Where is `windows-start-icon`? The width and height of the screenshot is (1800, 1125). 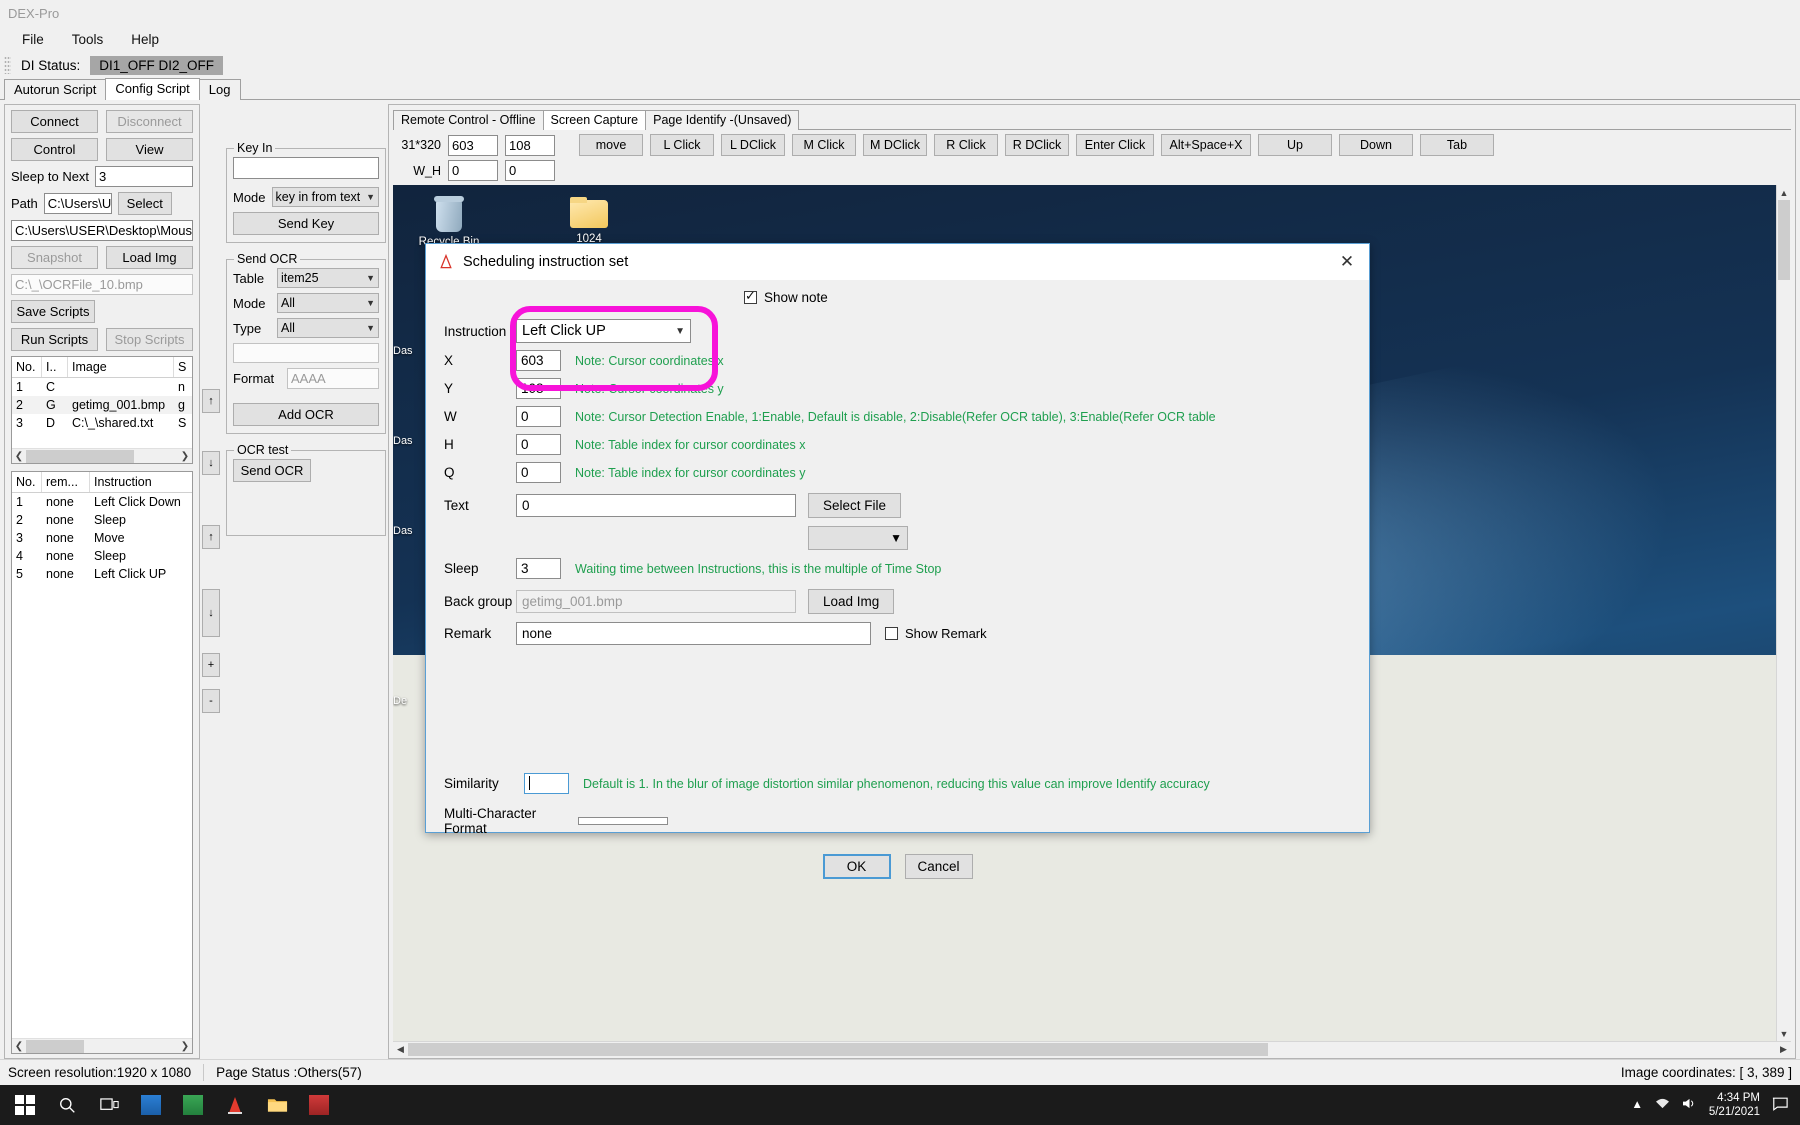 windows-start-icon is located at coordinates (25, 1105).